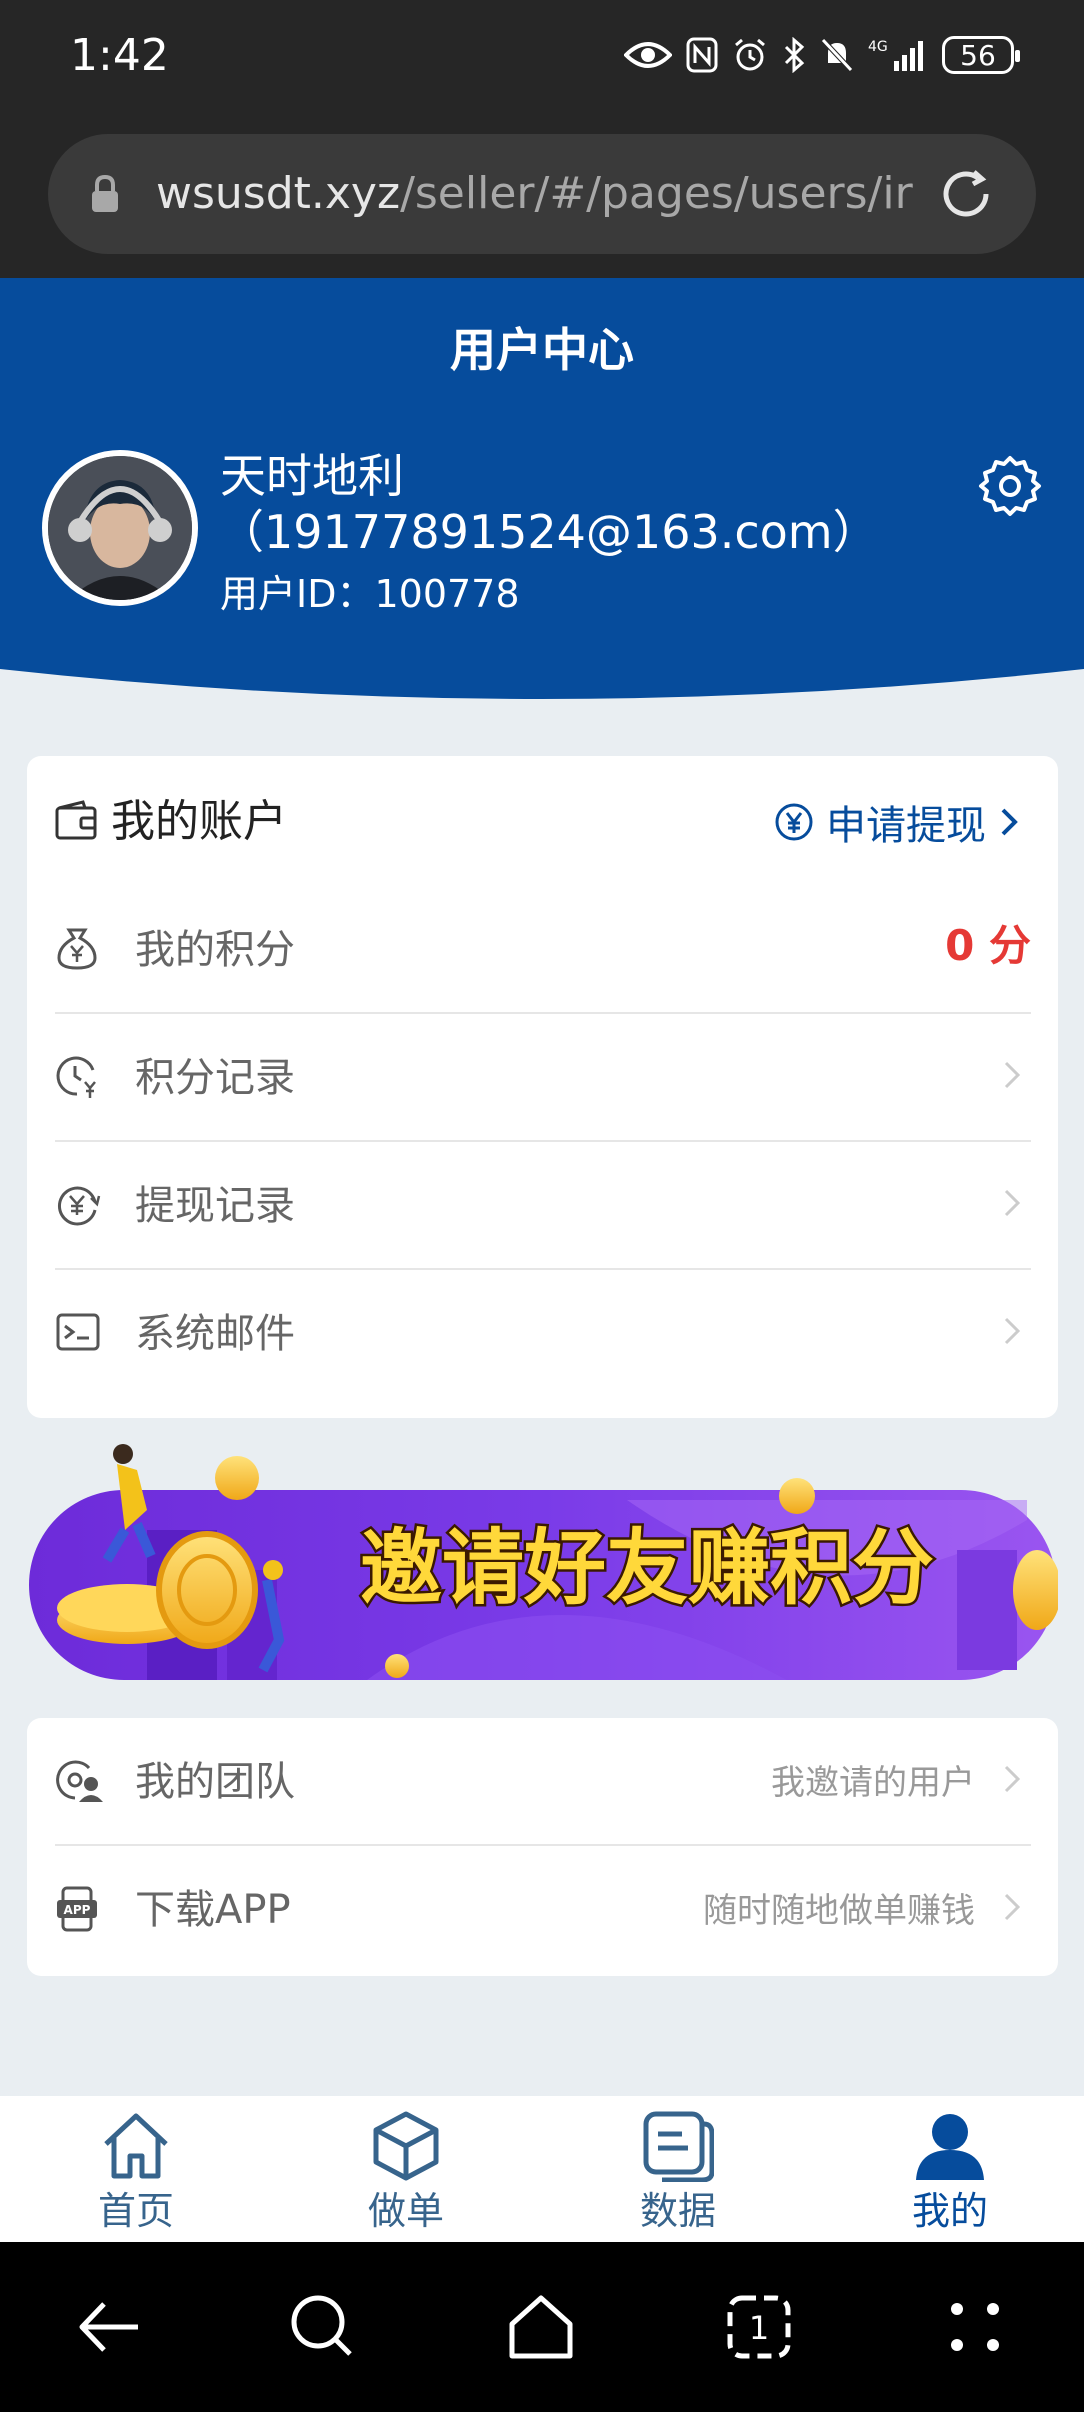 This screenshot has height=2412, width=1084. I want to click on system-nav-bar: 1, so click(542, 2327).